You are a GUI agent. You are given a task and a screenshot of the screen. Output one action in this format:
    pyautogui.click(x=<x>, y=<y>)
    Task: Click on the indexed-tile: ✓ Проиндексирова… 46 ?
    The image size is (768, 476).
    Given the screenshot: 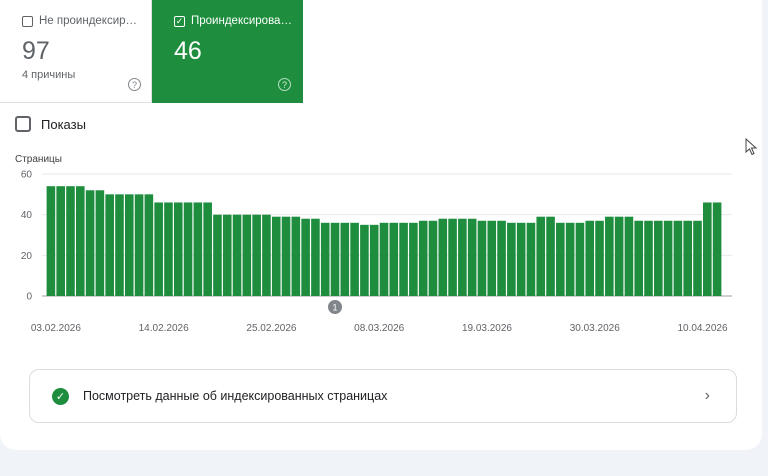 What is the action you would take?
    pyautogui.click(x=227, y=51)
    